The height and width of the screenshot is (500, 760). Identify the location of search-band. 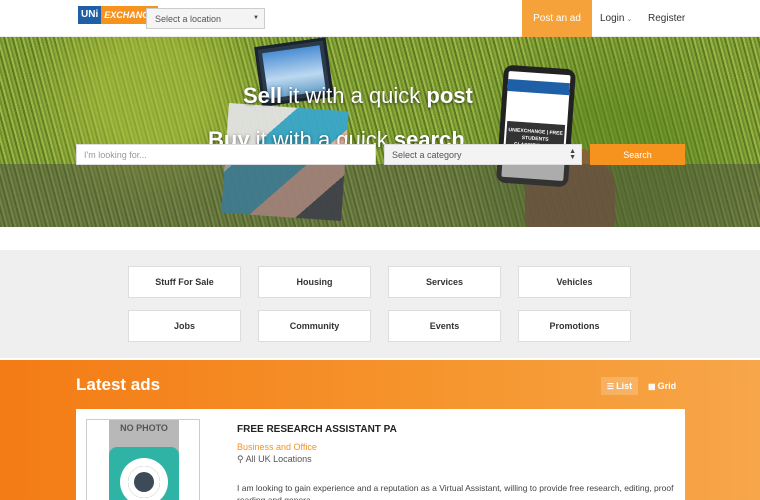
(380, 195).